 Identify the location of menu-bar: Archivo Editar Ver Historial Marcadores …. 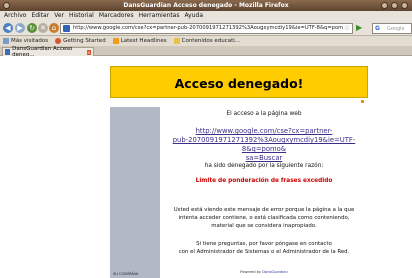
(206, 15).